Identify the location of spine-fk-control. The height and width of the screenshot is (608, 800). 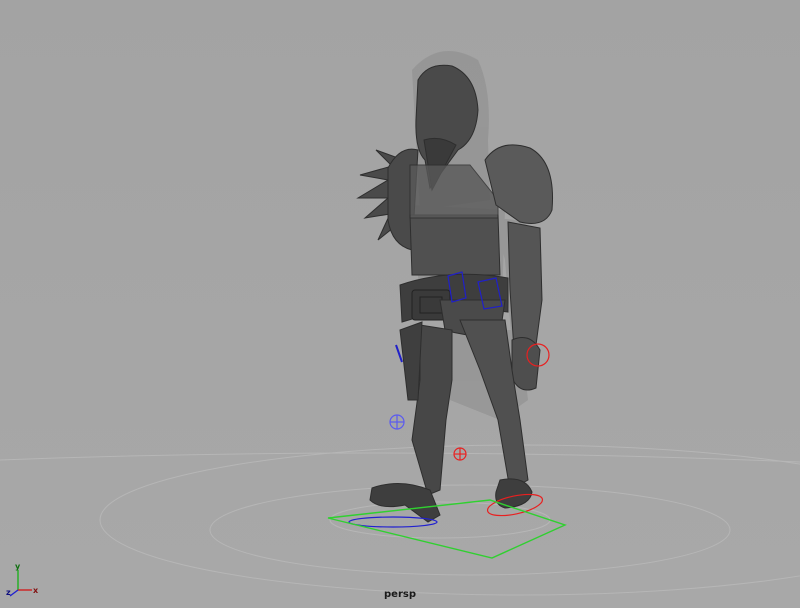
(399, 353).